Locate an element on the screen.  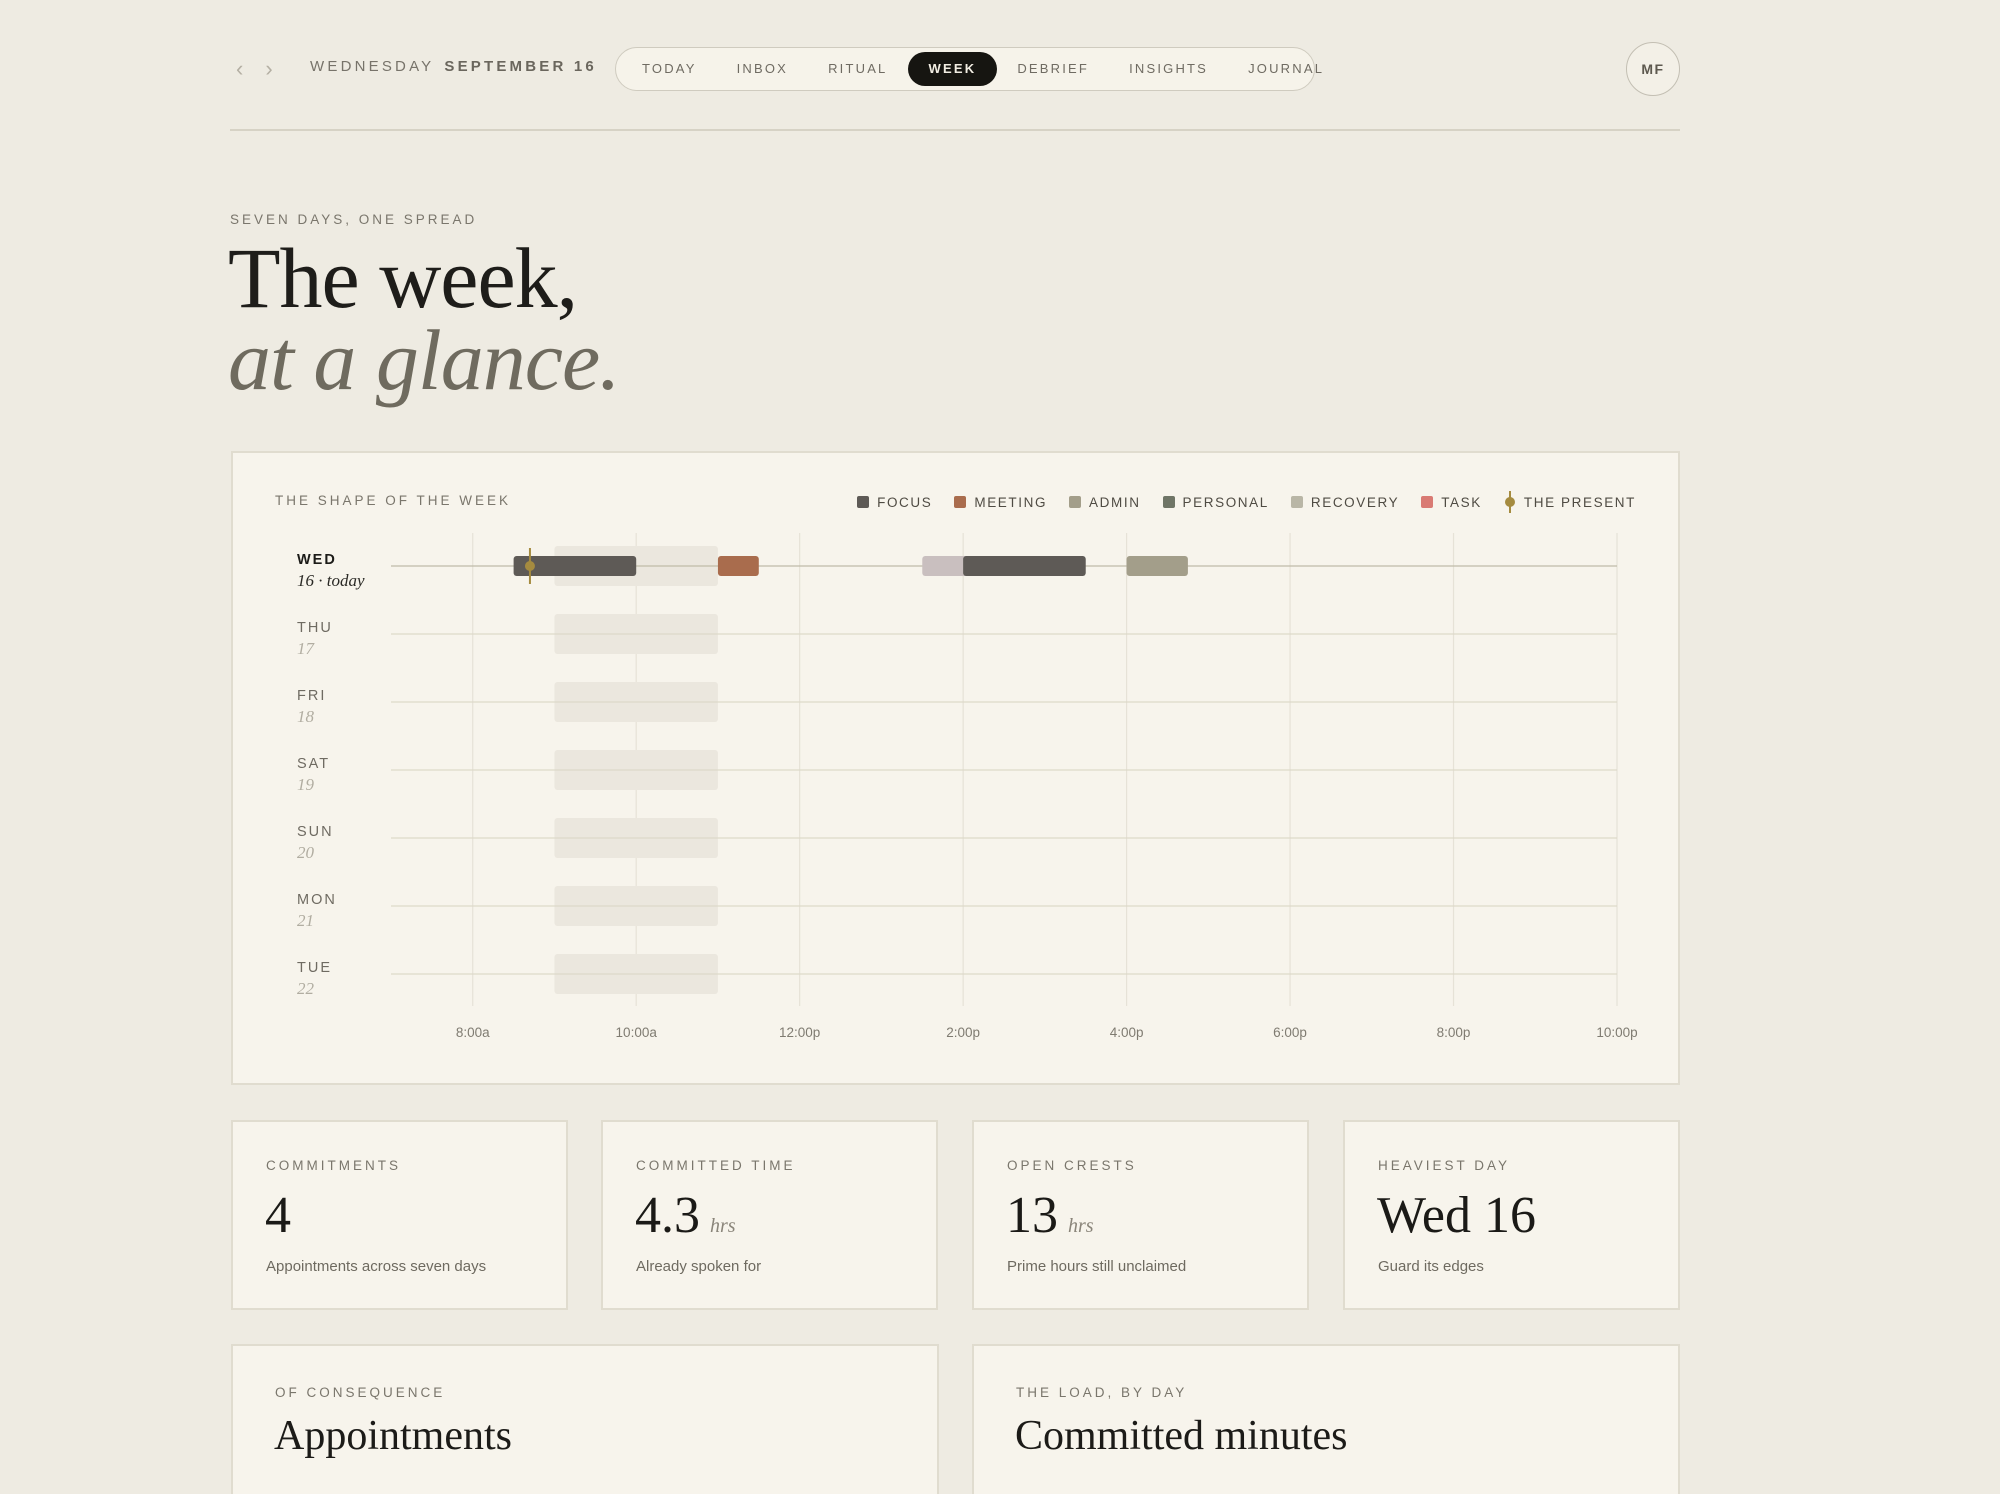
present-marker-dot is located at coordinates (529, 566).